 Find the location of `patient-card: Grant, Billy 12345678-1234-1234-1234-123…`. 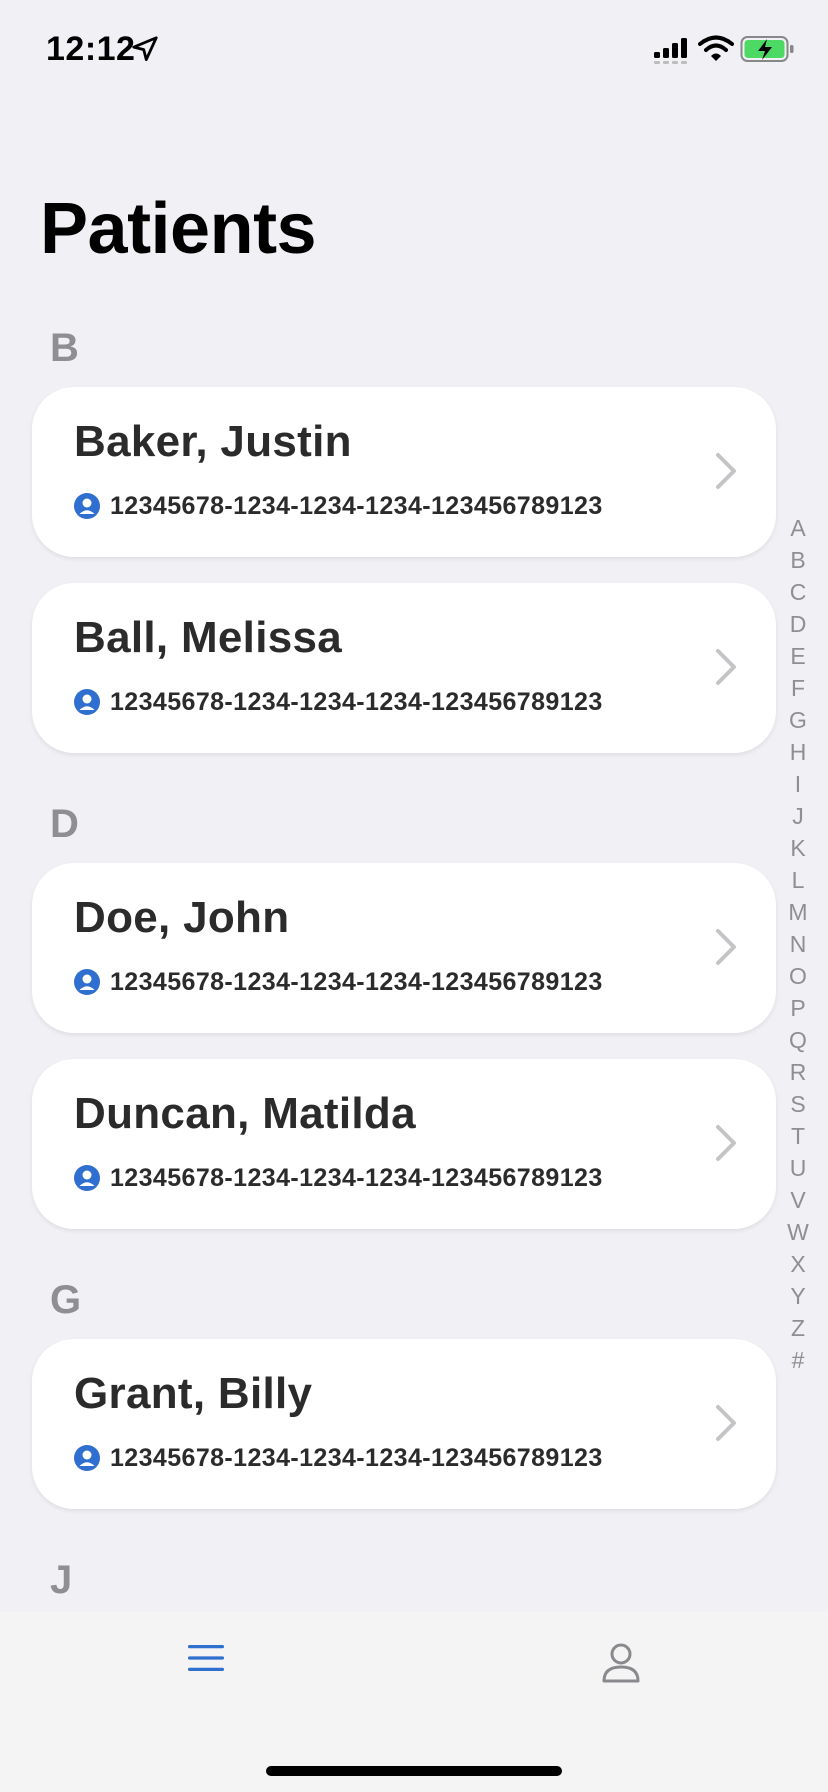

patient-card: Grant, Billy 12345678-1234-1234-1234-123… is located at coordinates (404, 1424).